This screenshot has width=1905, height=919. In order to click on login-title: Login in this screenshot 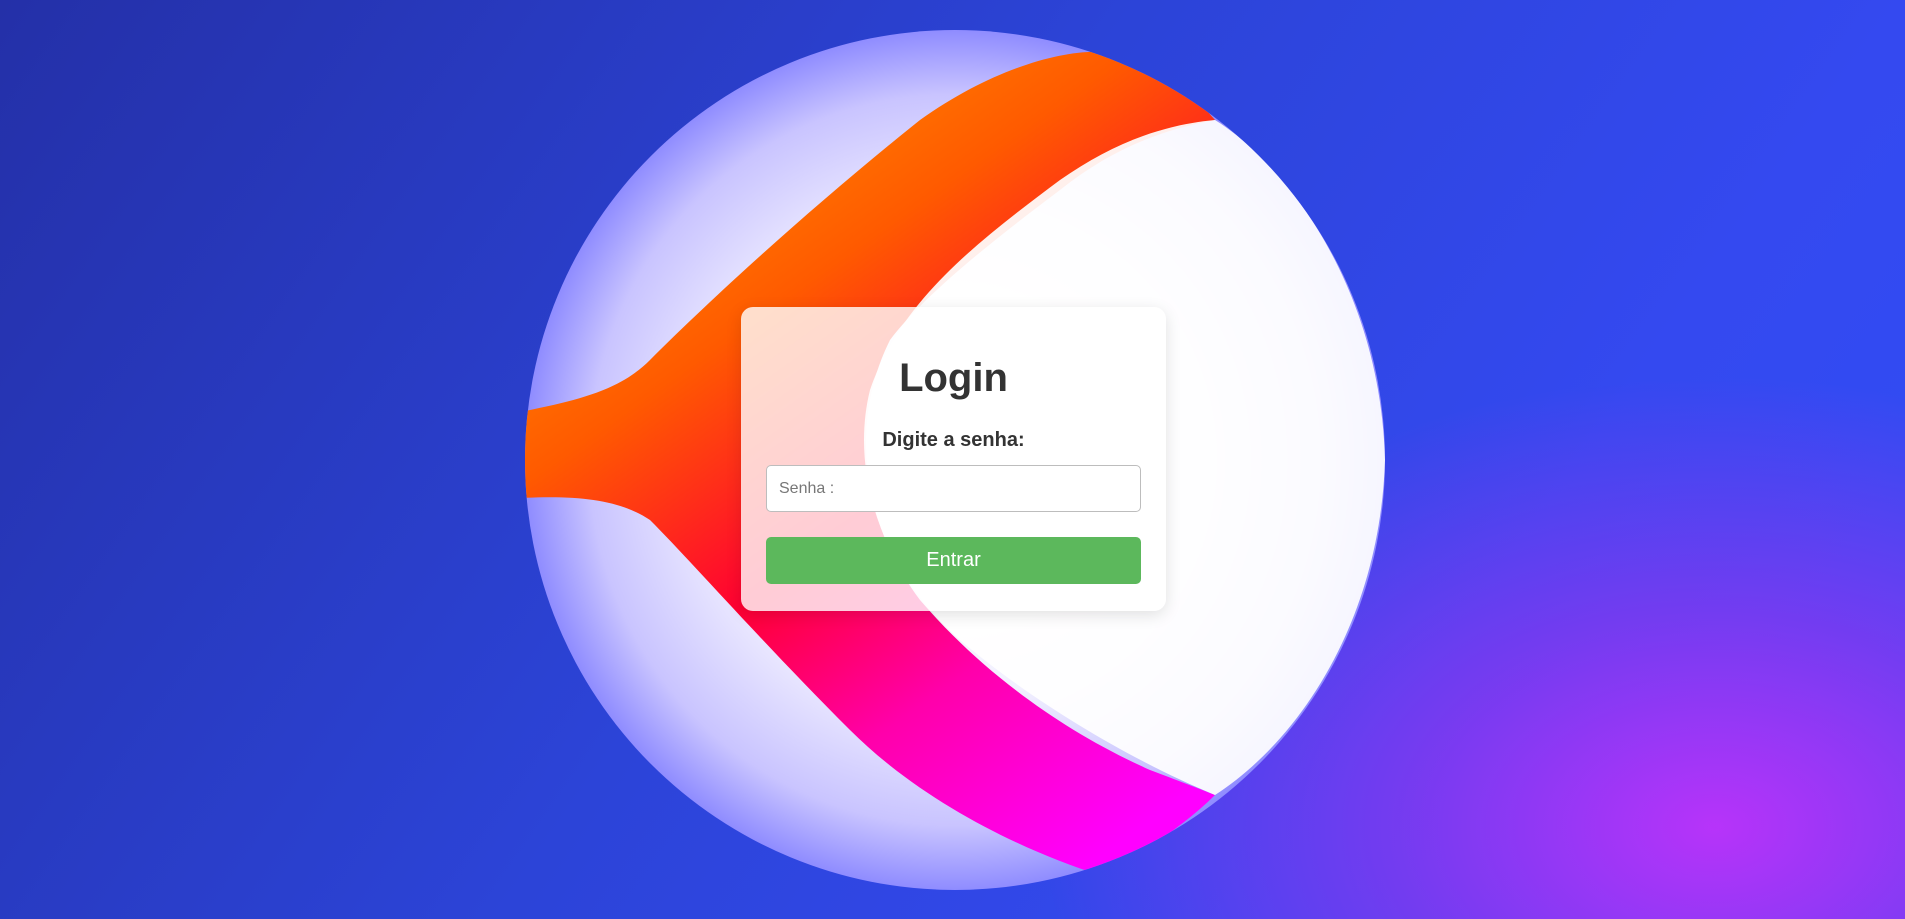, I will do `click(953, 378)`.